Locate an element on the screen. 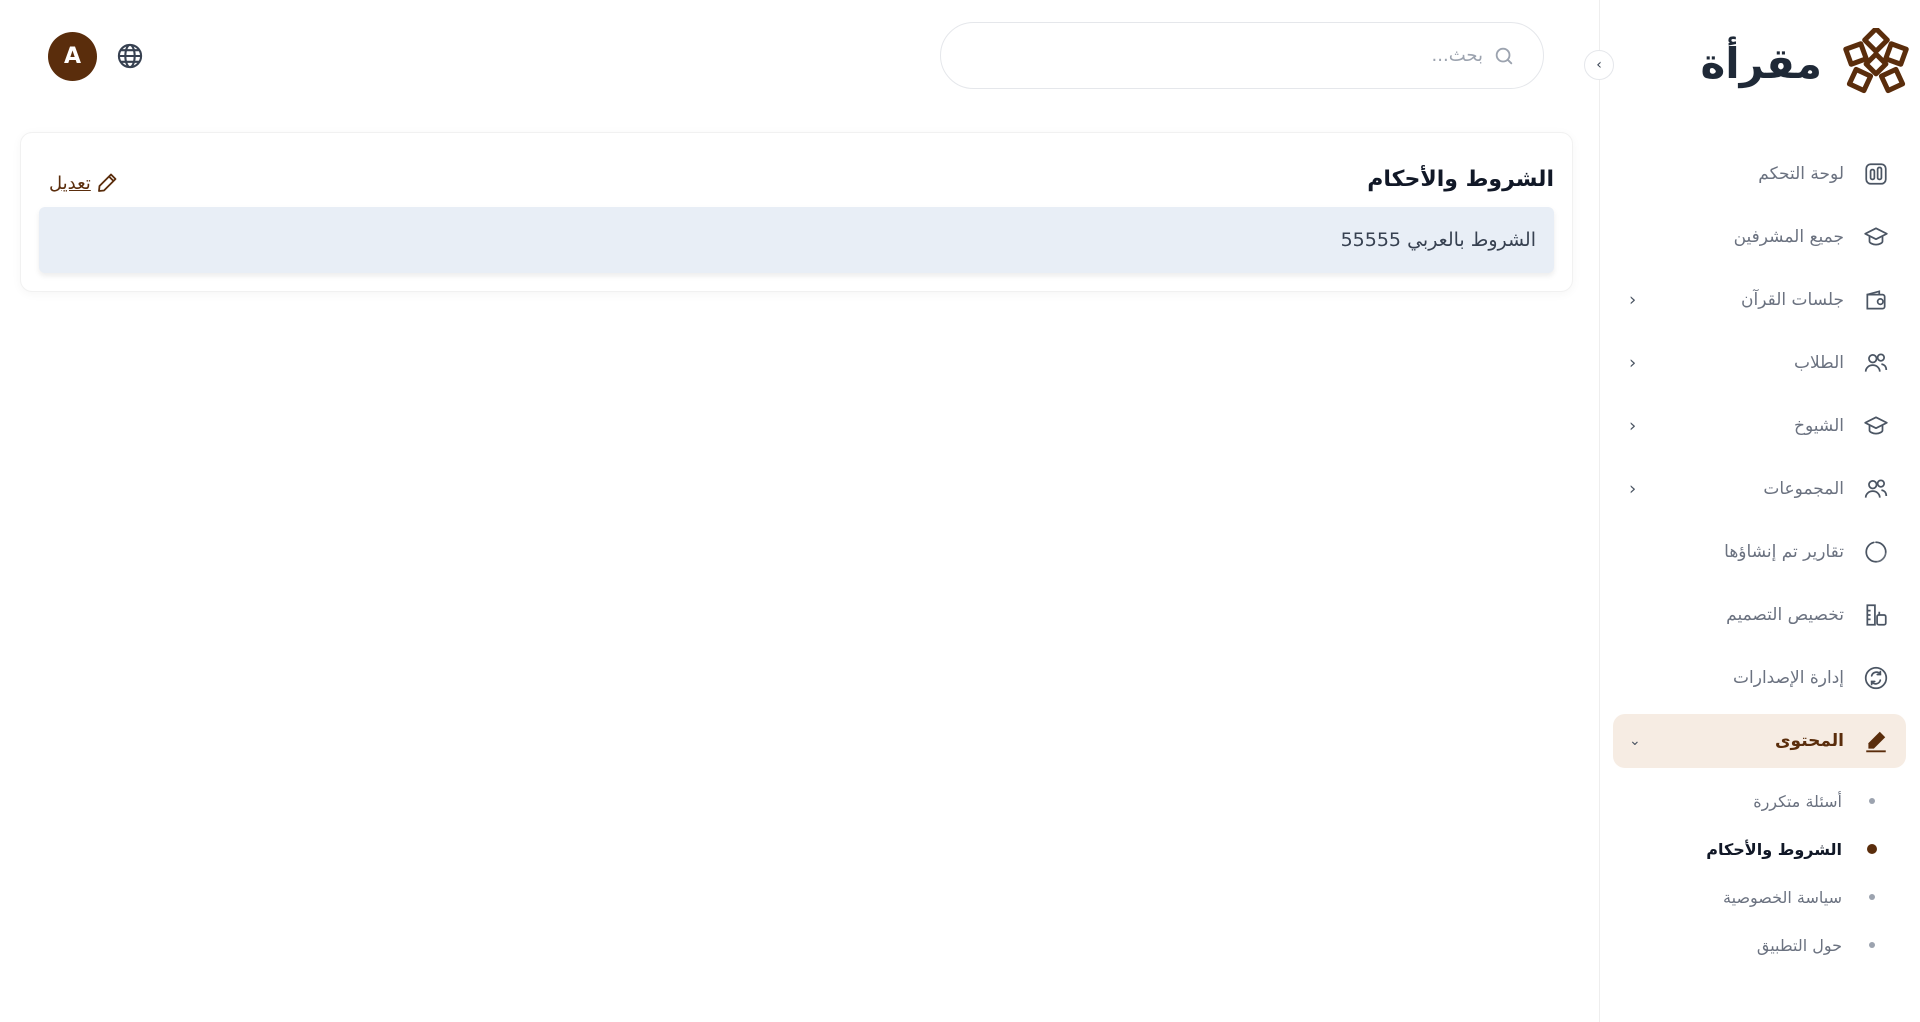  sidebar-item-reports: تقارير تم إنشاؤها is located at coordinates (1759, 552).